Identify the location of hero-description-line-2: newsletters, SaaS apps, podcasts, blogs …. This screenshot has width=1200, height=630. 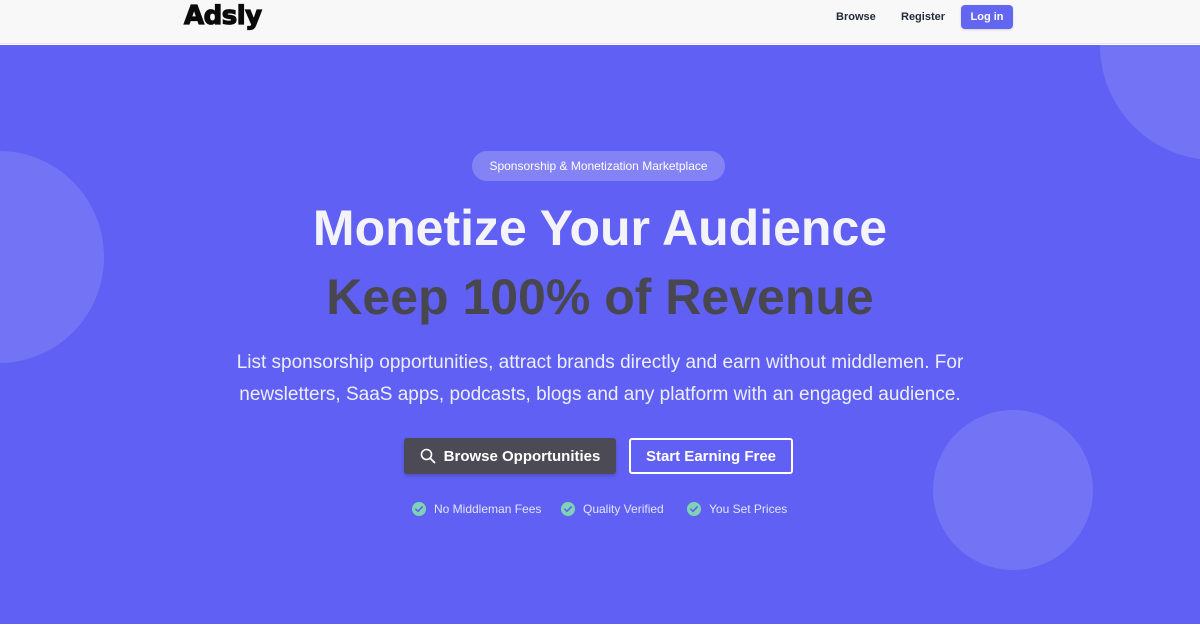
(600, 394).